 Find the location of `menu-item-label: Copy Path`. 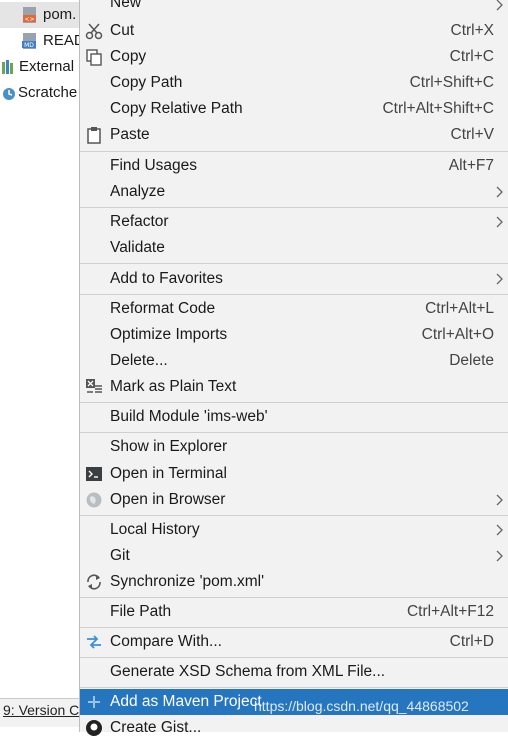

menu-item-label: Copy Path is located at coordinates (146, 82).